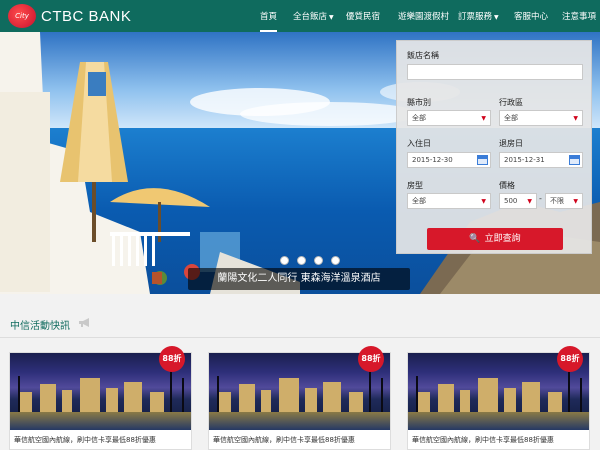 The height and width of the screenshot is (450, 600). I want to click on nav-bnb: 優質民宿, so click(363, 16).